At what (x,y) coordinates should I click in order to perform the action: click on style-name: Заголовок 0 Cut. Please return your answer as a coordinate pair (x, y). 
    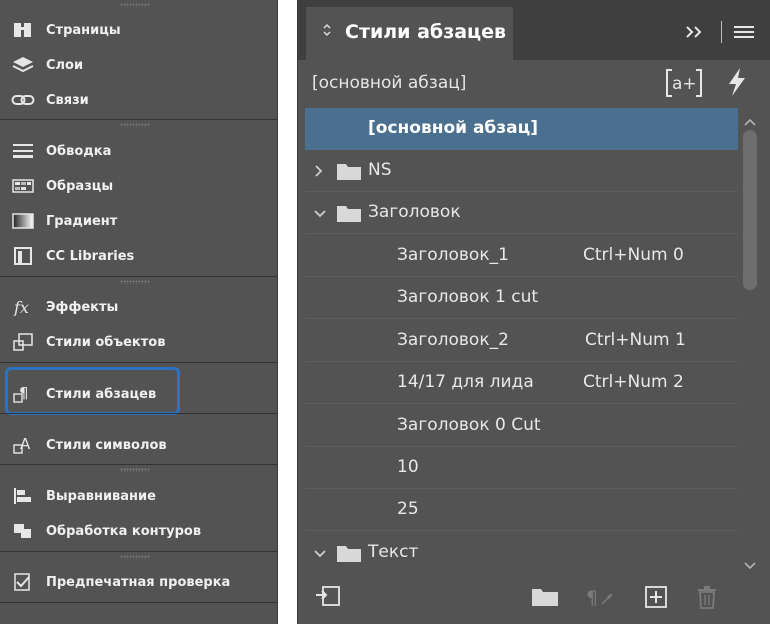
    Looking at the image, I should click on (469, 425).